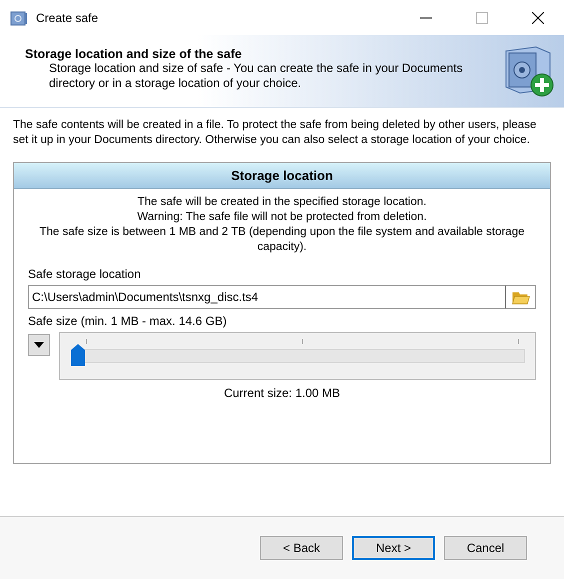 Image resolution: width=564 pixels, height=579 pixels. Describe the element at coordinates (266, 297) in the screenshot. I see `location-field: C:\Users\admin\Documents\tsnxg_disc.ts4` at that location.